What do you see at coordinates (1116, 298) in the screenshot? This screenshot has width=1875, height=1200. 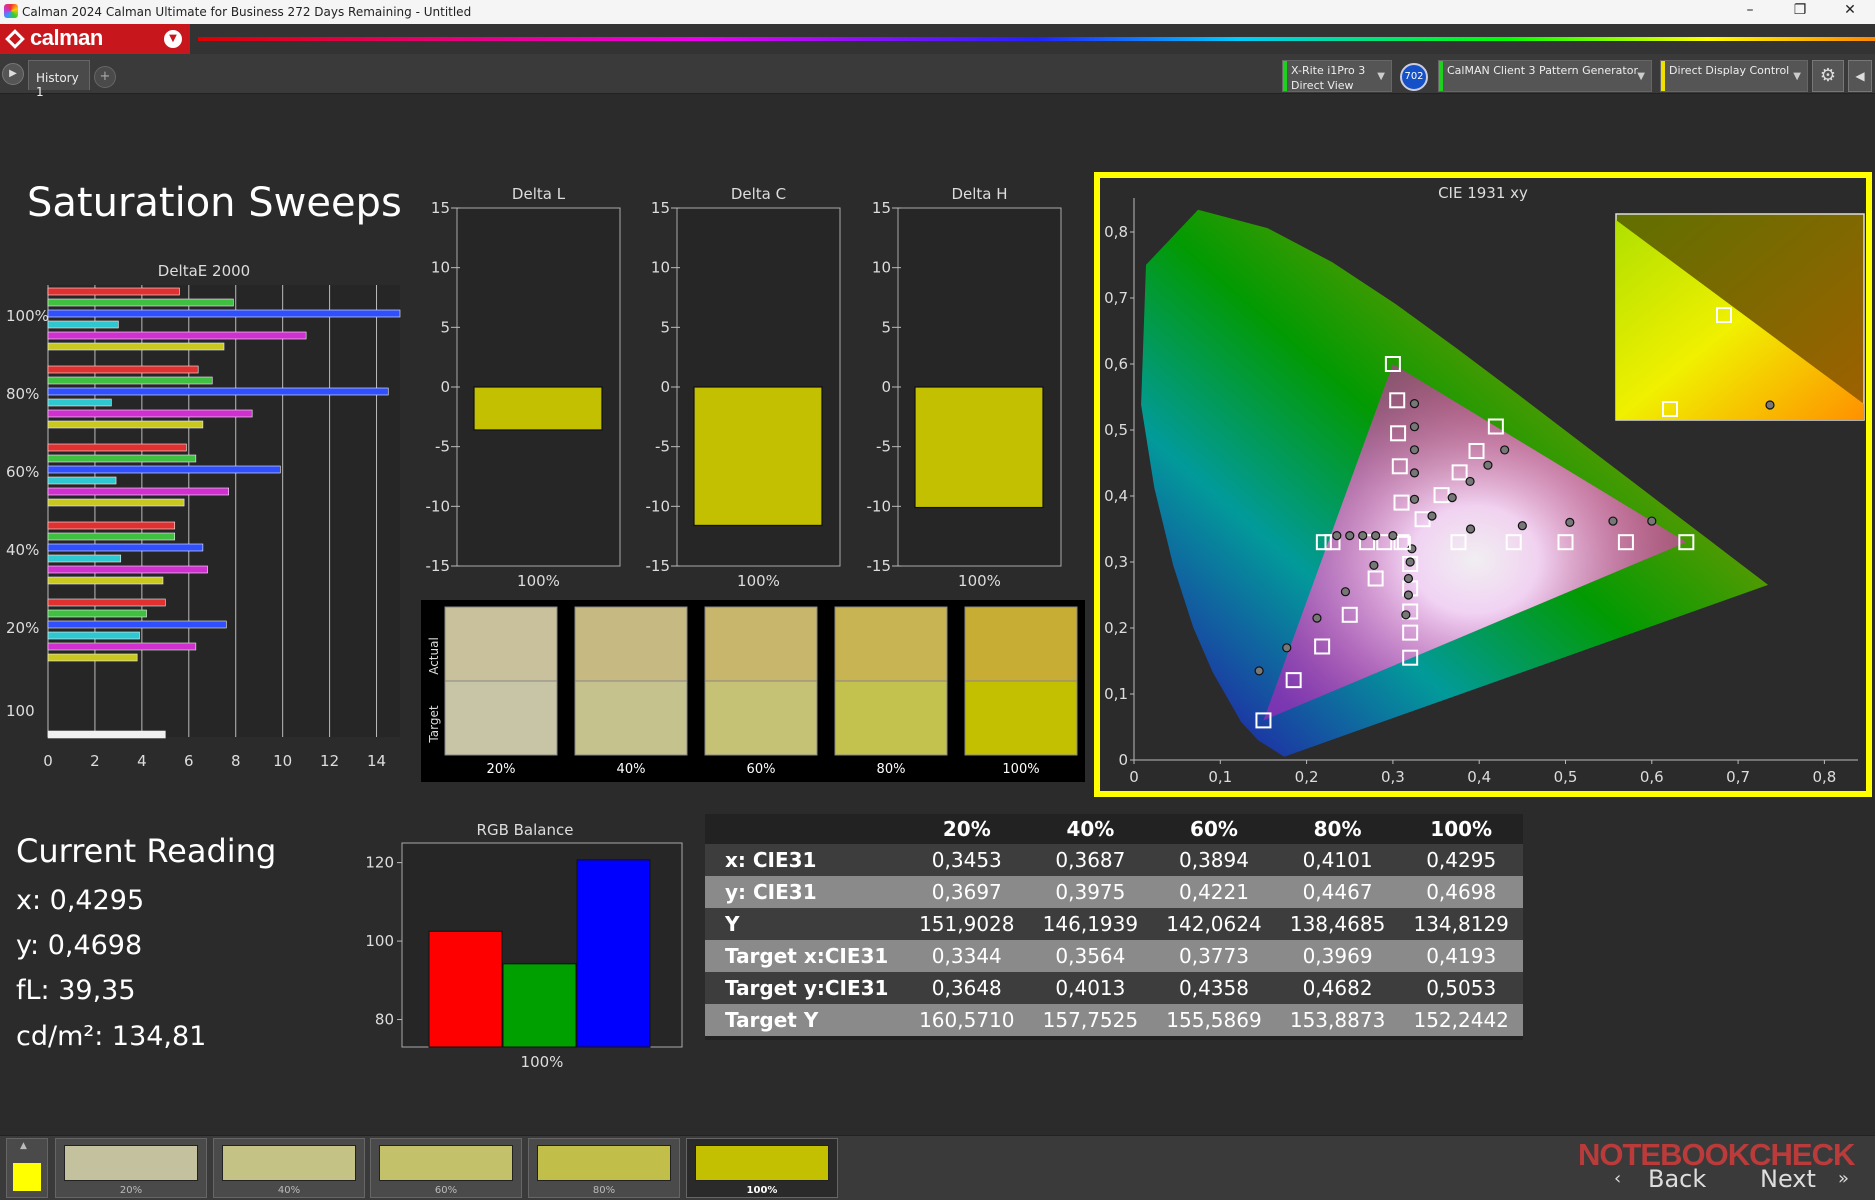 I see `cie-y-tick: 0,7` at bounding box center [1116, 298].